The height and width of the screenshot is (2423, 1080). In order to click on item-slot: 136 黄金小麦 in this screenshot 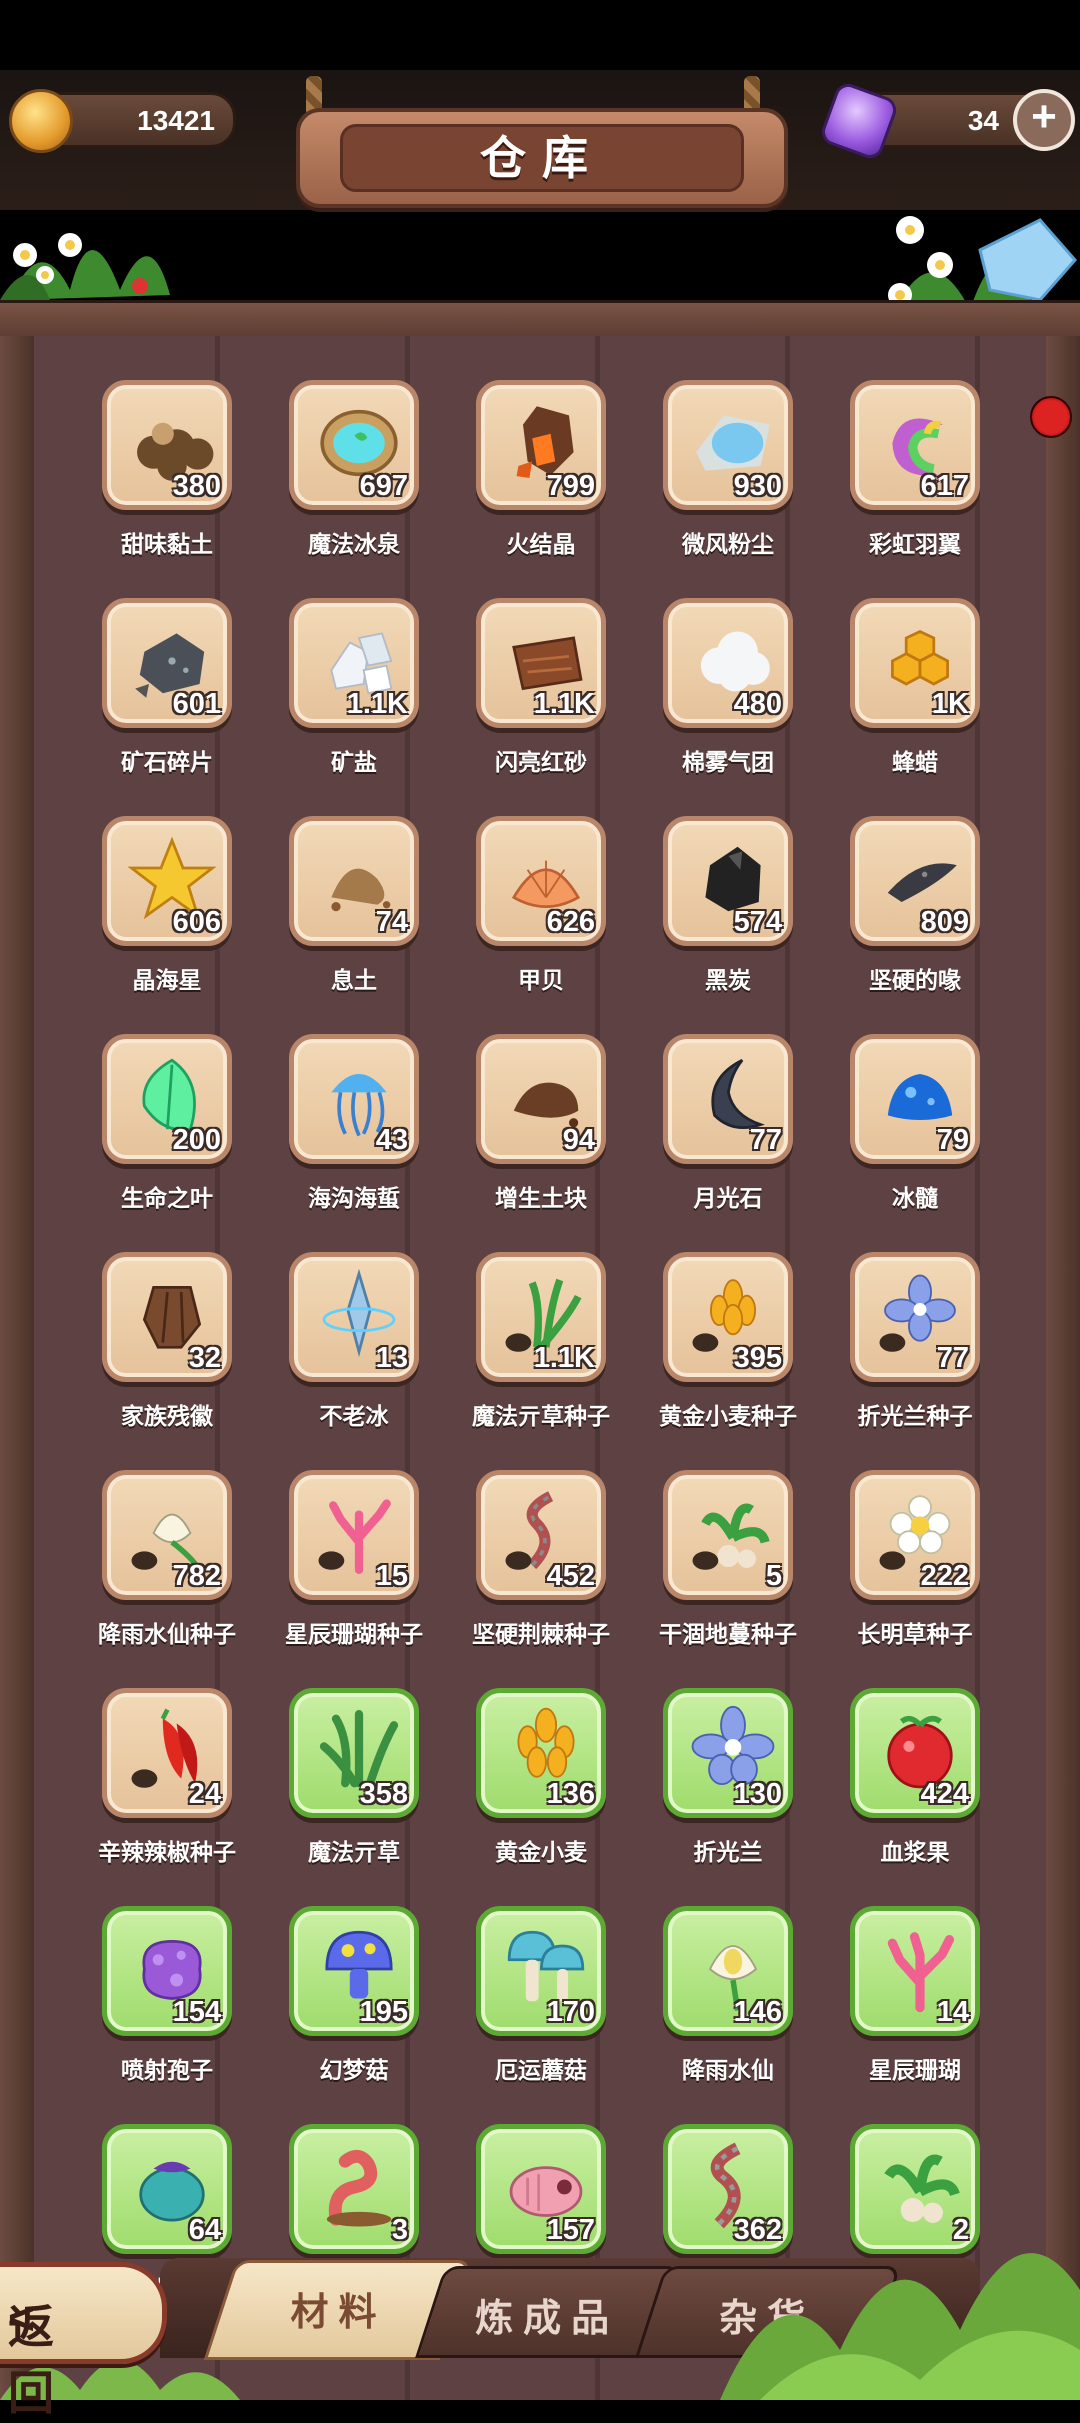, I will do `click(541, 1776)`.